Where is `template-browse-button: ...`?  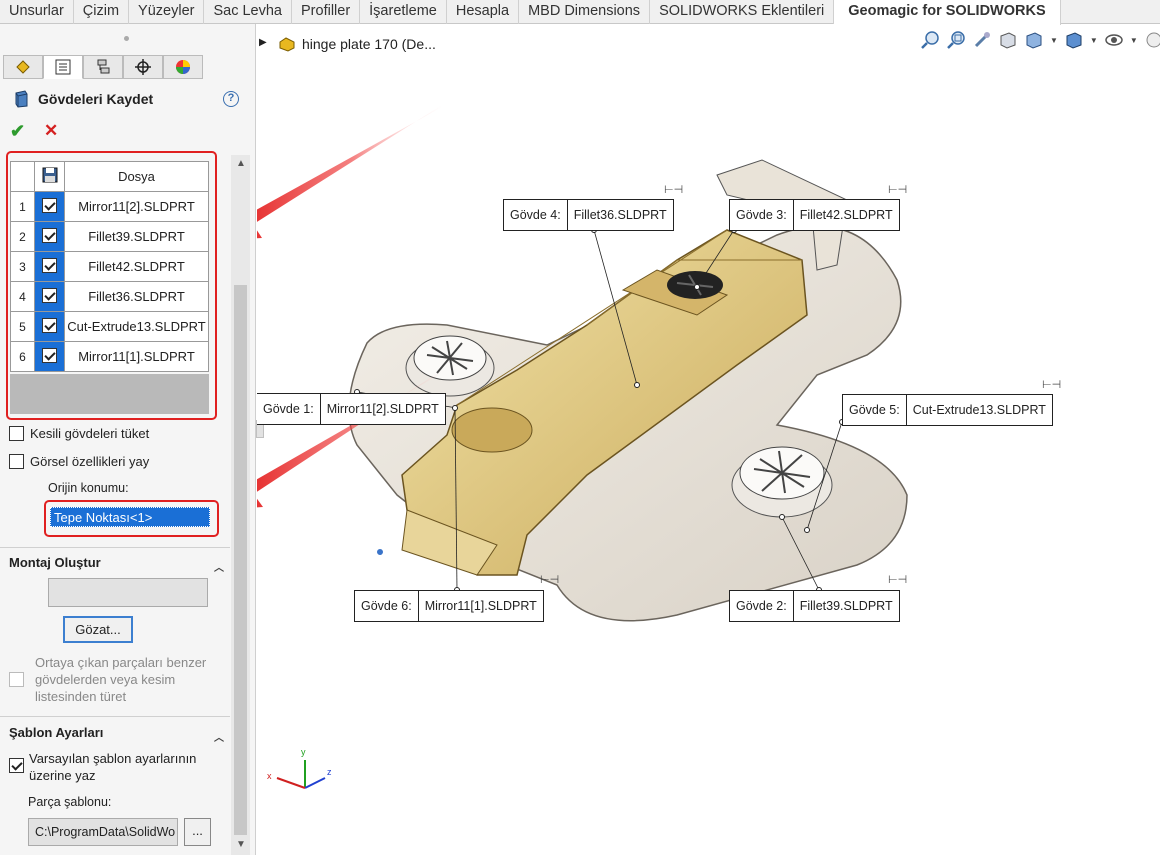 template-browse-button: ... is located at coordinates (197, 832).